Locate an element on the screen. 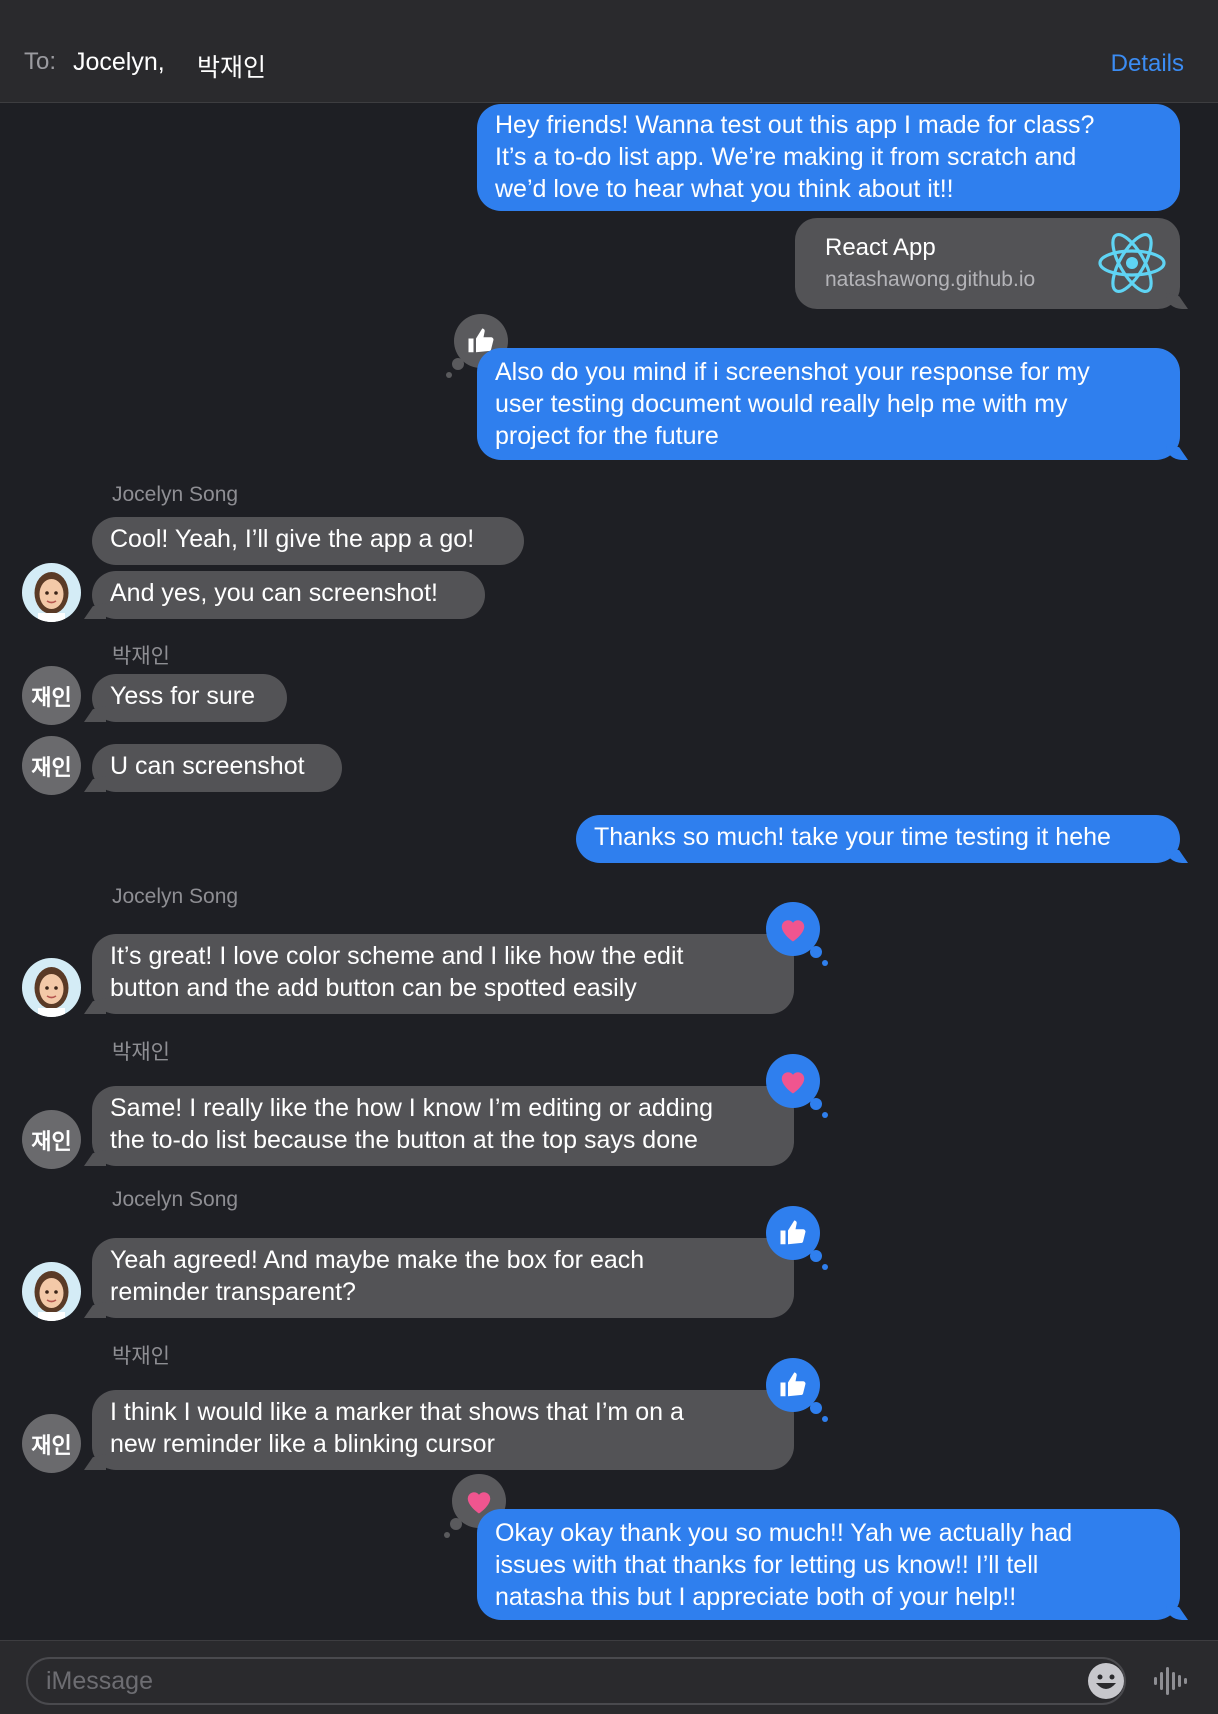 This screenshot has height=1714, width=1218. message-input is located at coordinates (576, 1681).